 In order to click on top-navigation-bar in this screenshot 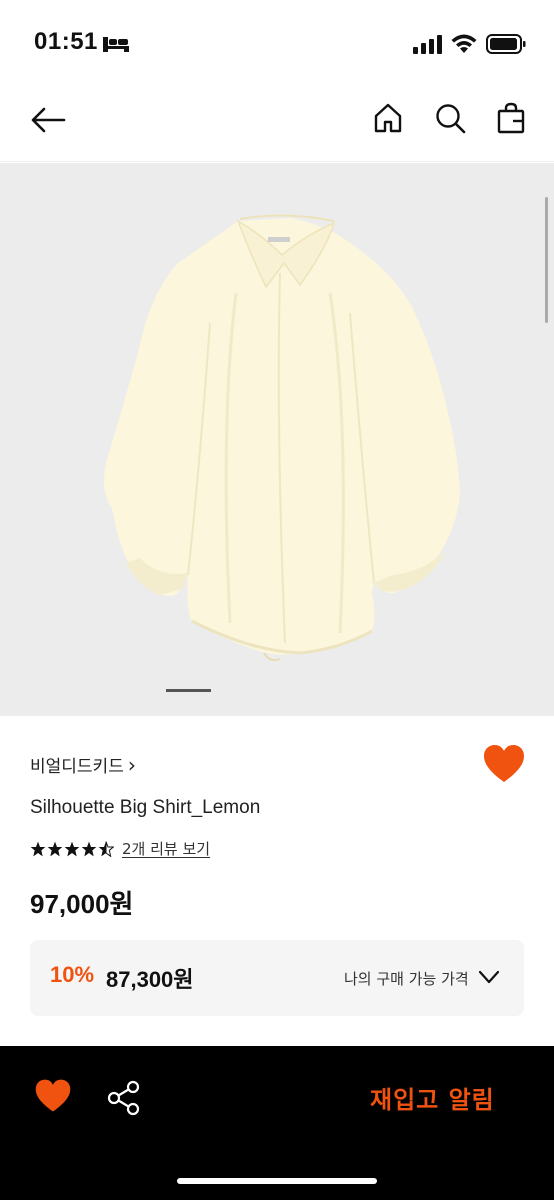, I will do `click(277, 125)`.